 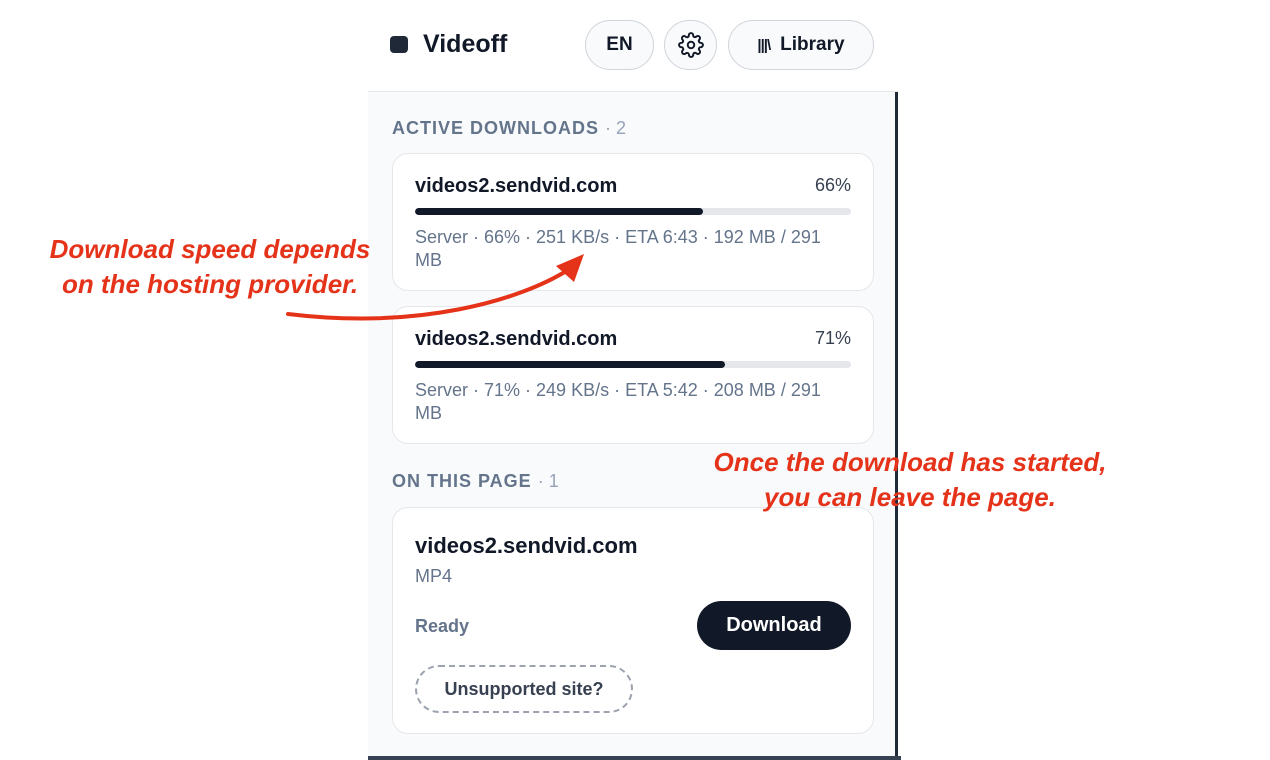 What do you see at coordinates (435, 287) in the screenshot?
I see `annotation-arrow` at bounding box center [435, 287].